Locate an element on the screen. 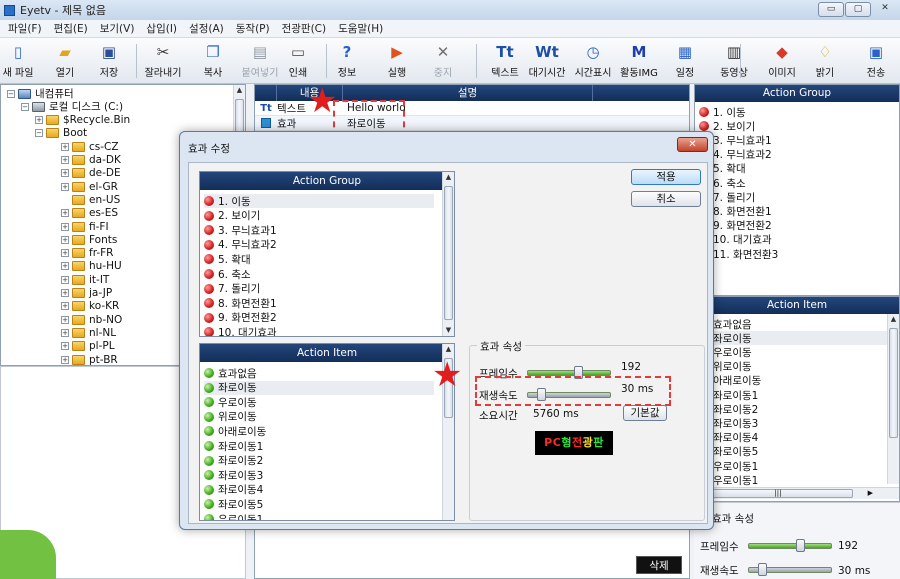 The image size is (900, 579). list-item: 좌로이동3 is located at coordinates (233, 475).